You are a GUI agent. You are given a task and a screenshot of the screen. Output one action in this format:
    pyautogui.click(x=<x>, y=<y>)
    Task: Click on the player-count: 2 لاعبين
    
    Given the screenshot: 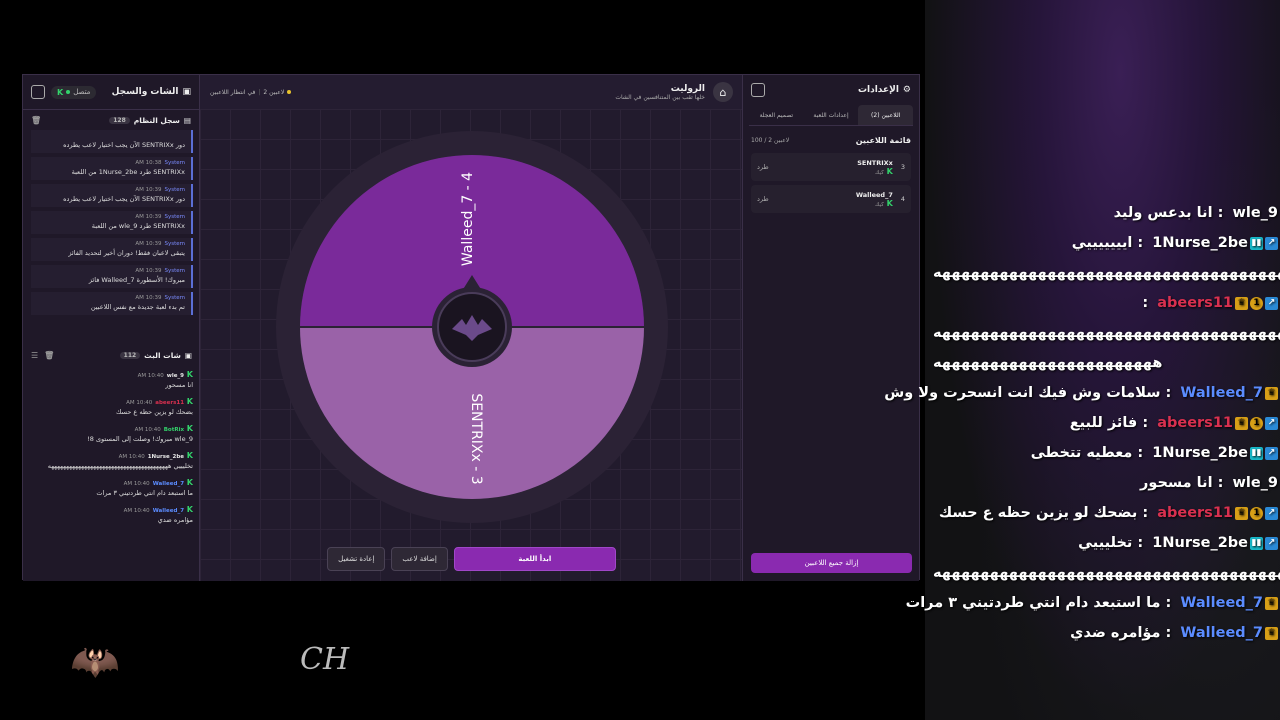 What is the action you would take?
    pyautogui.click(x=274, y=92)
    